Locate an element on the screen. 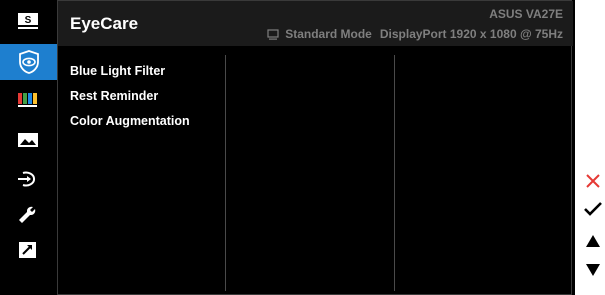 The height and width of the screenshot is (295, 605). sidebar-item-eyecare is located at coordinates (28, 62).